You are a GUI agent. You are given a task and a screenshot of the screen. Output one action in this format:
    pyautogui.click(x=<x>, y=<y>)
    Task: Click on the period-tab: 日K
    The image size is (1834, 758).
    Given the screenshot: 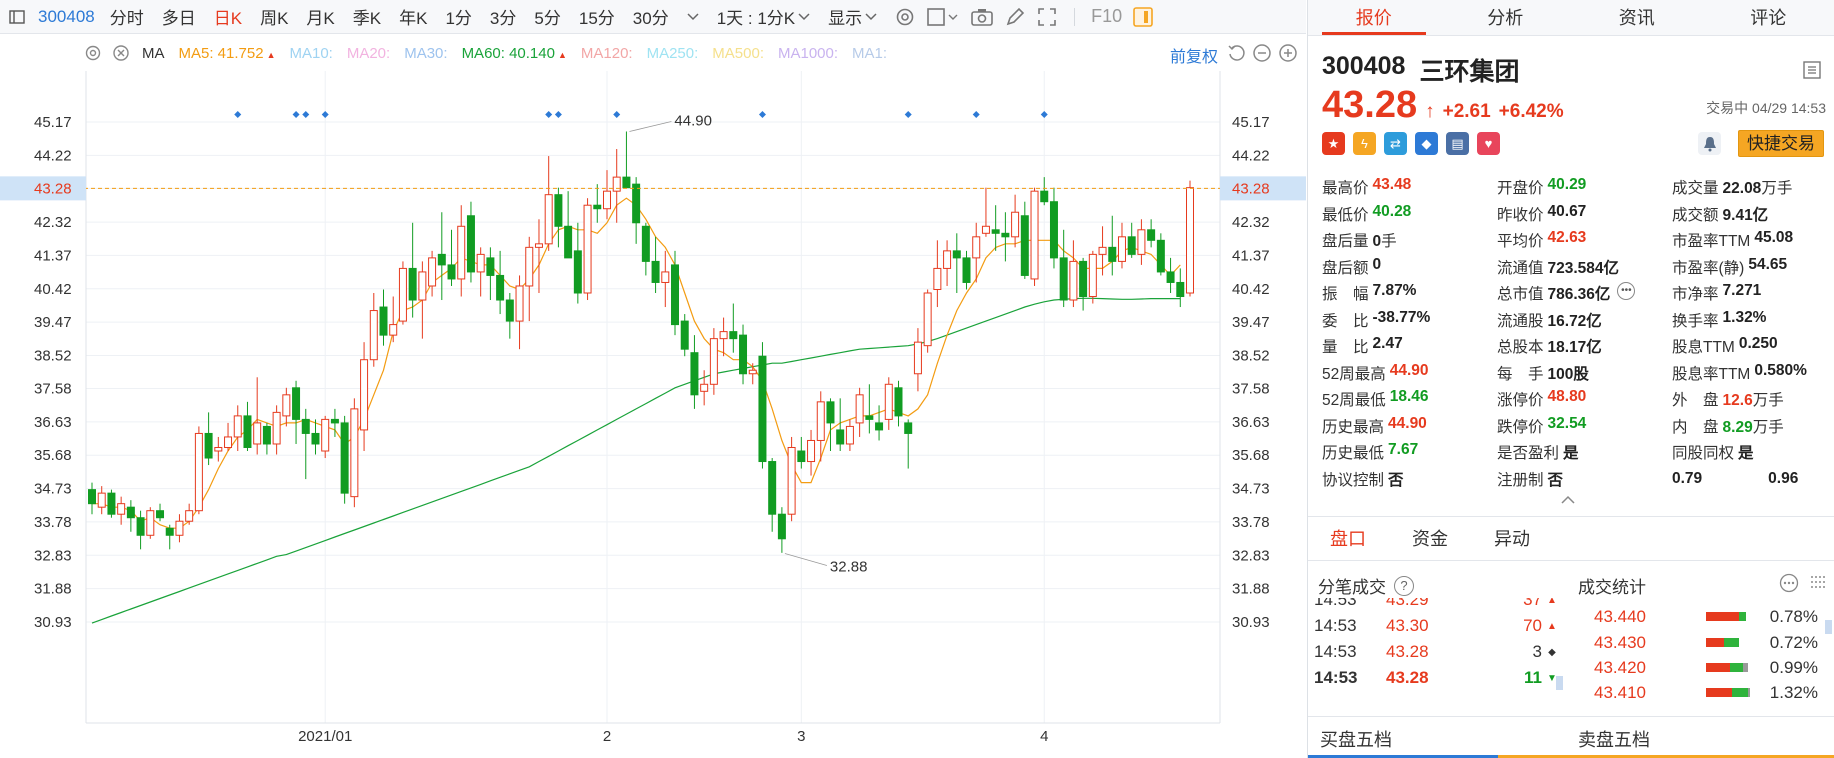 What is the action you would take?
    pyautogui.click(x=228, y=16)
    